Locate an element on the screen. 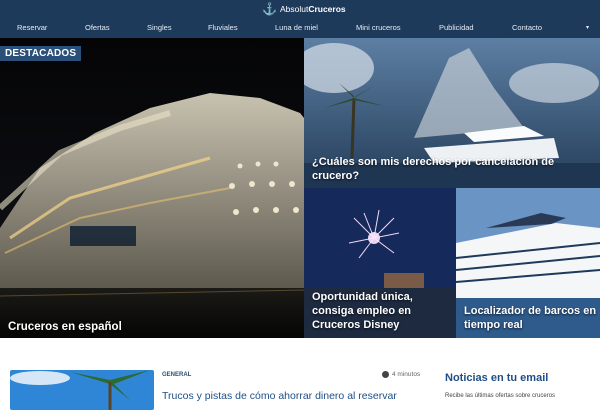 This screenshot has height=410, width=600. nav-item-mini-cruceros: Mini cruceros is located at coordinates (378, 27).